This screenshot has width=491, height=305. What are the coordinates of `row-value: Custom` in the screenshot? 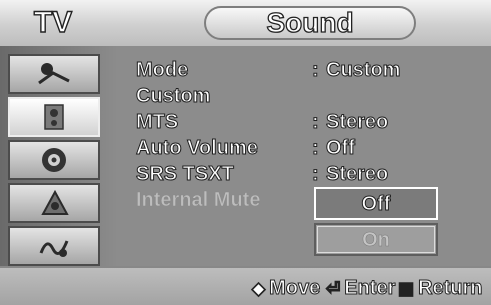 It's located at (363, 70).